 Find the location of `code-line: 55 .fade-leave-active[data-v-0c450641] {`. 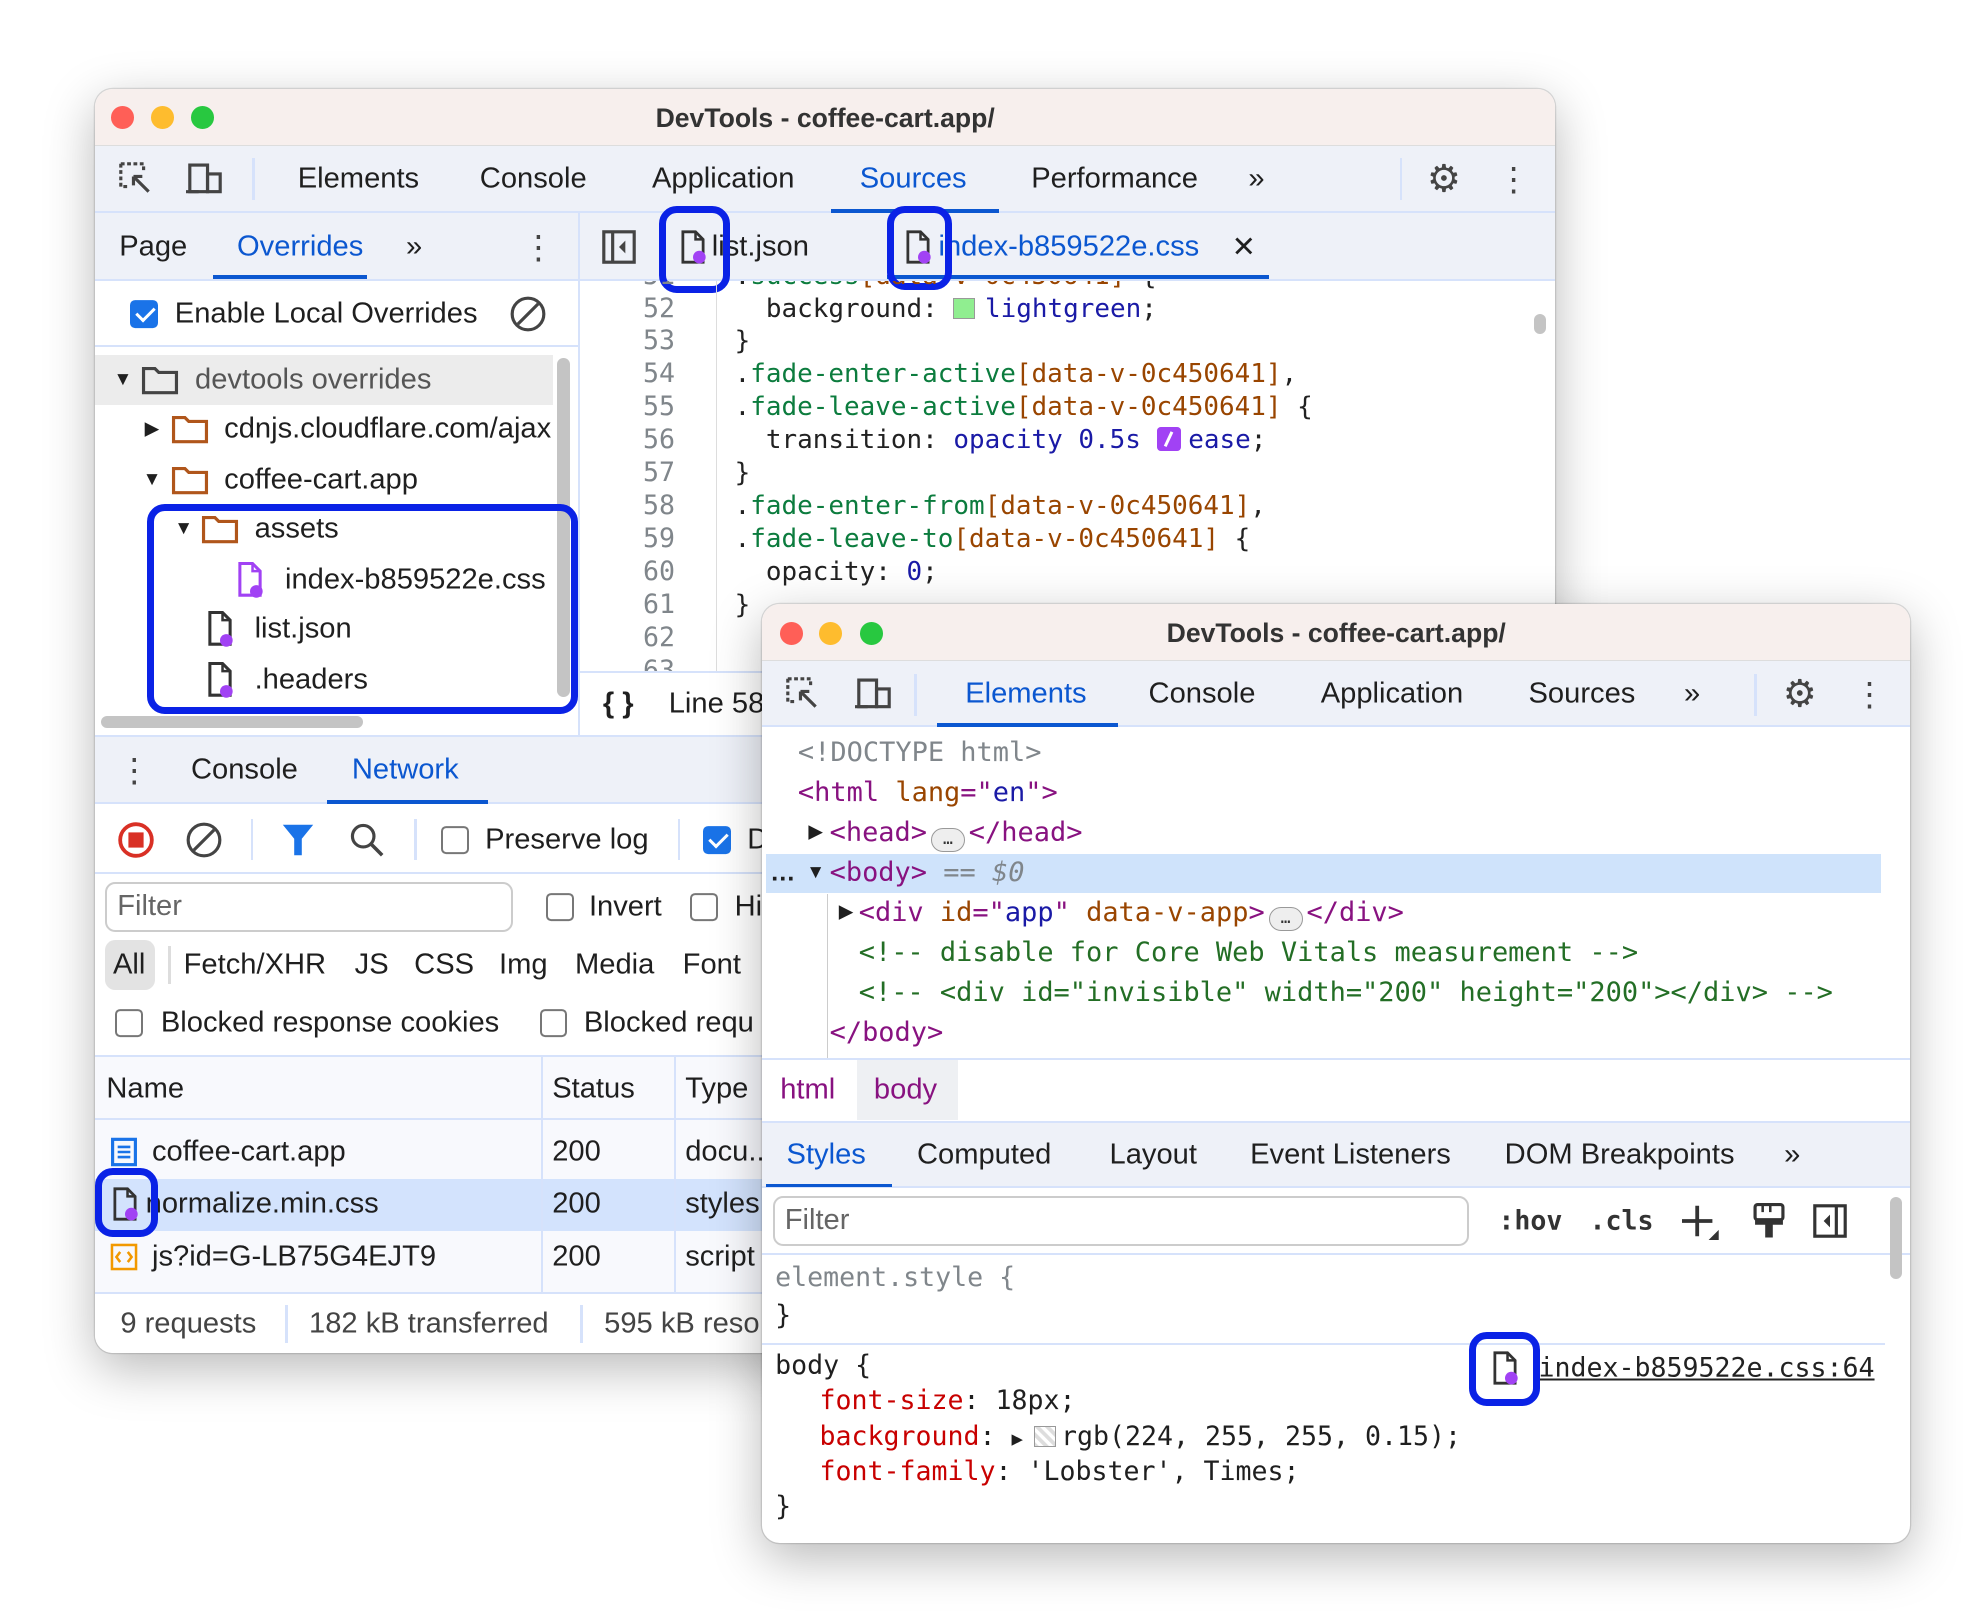

code-line: 55 .fade-leave-active[data-v-0c450641] { is located at coordinates (1061, 407).